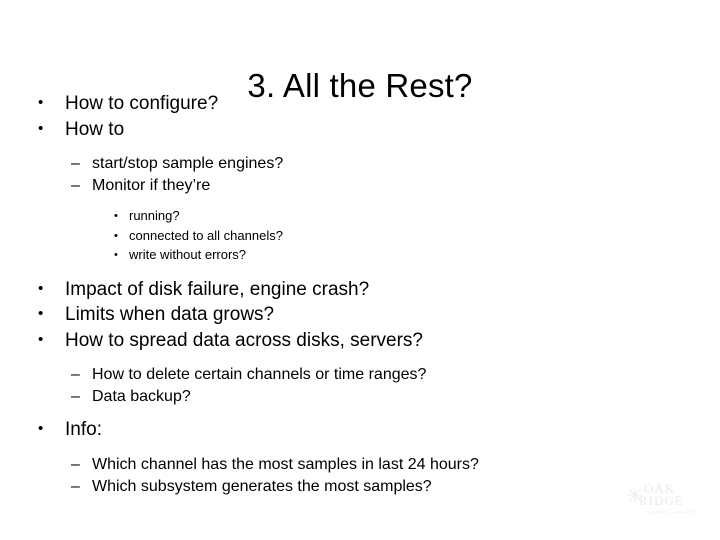  Describe the element at coordinates (95, 129) in the screenshot. I see `list-item-label: How to` at that location.